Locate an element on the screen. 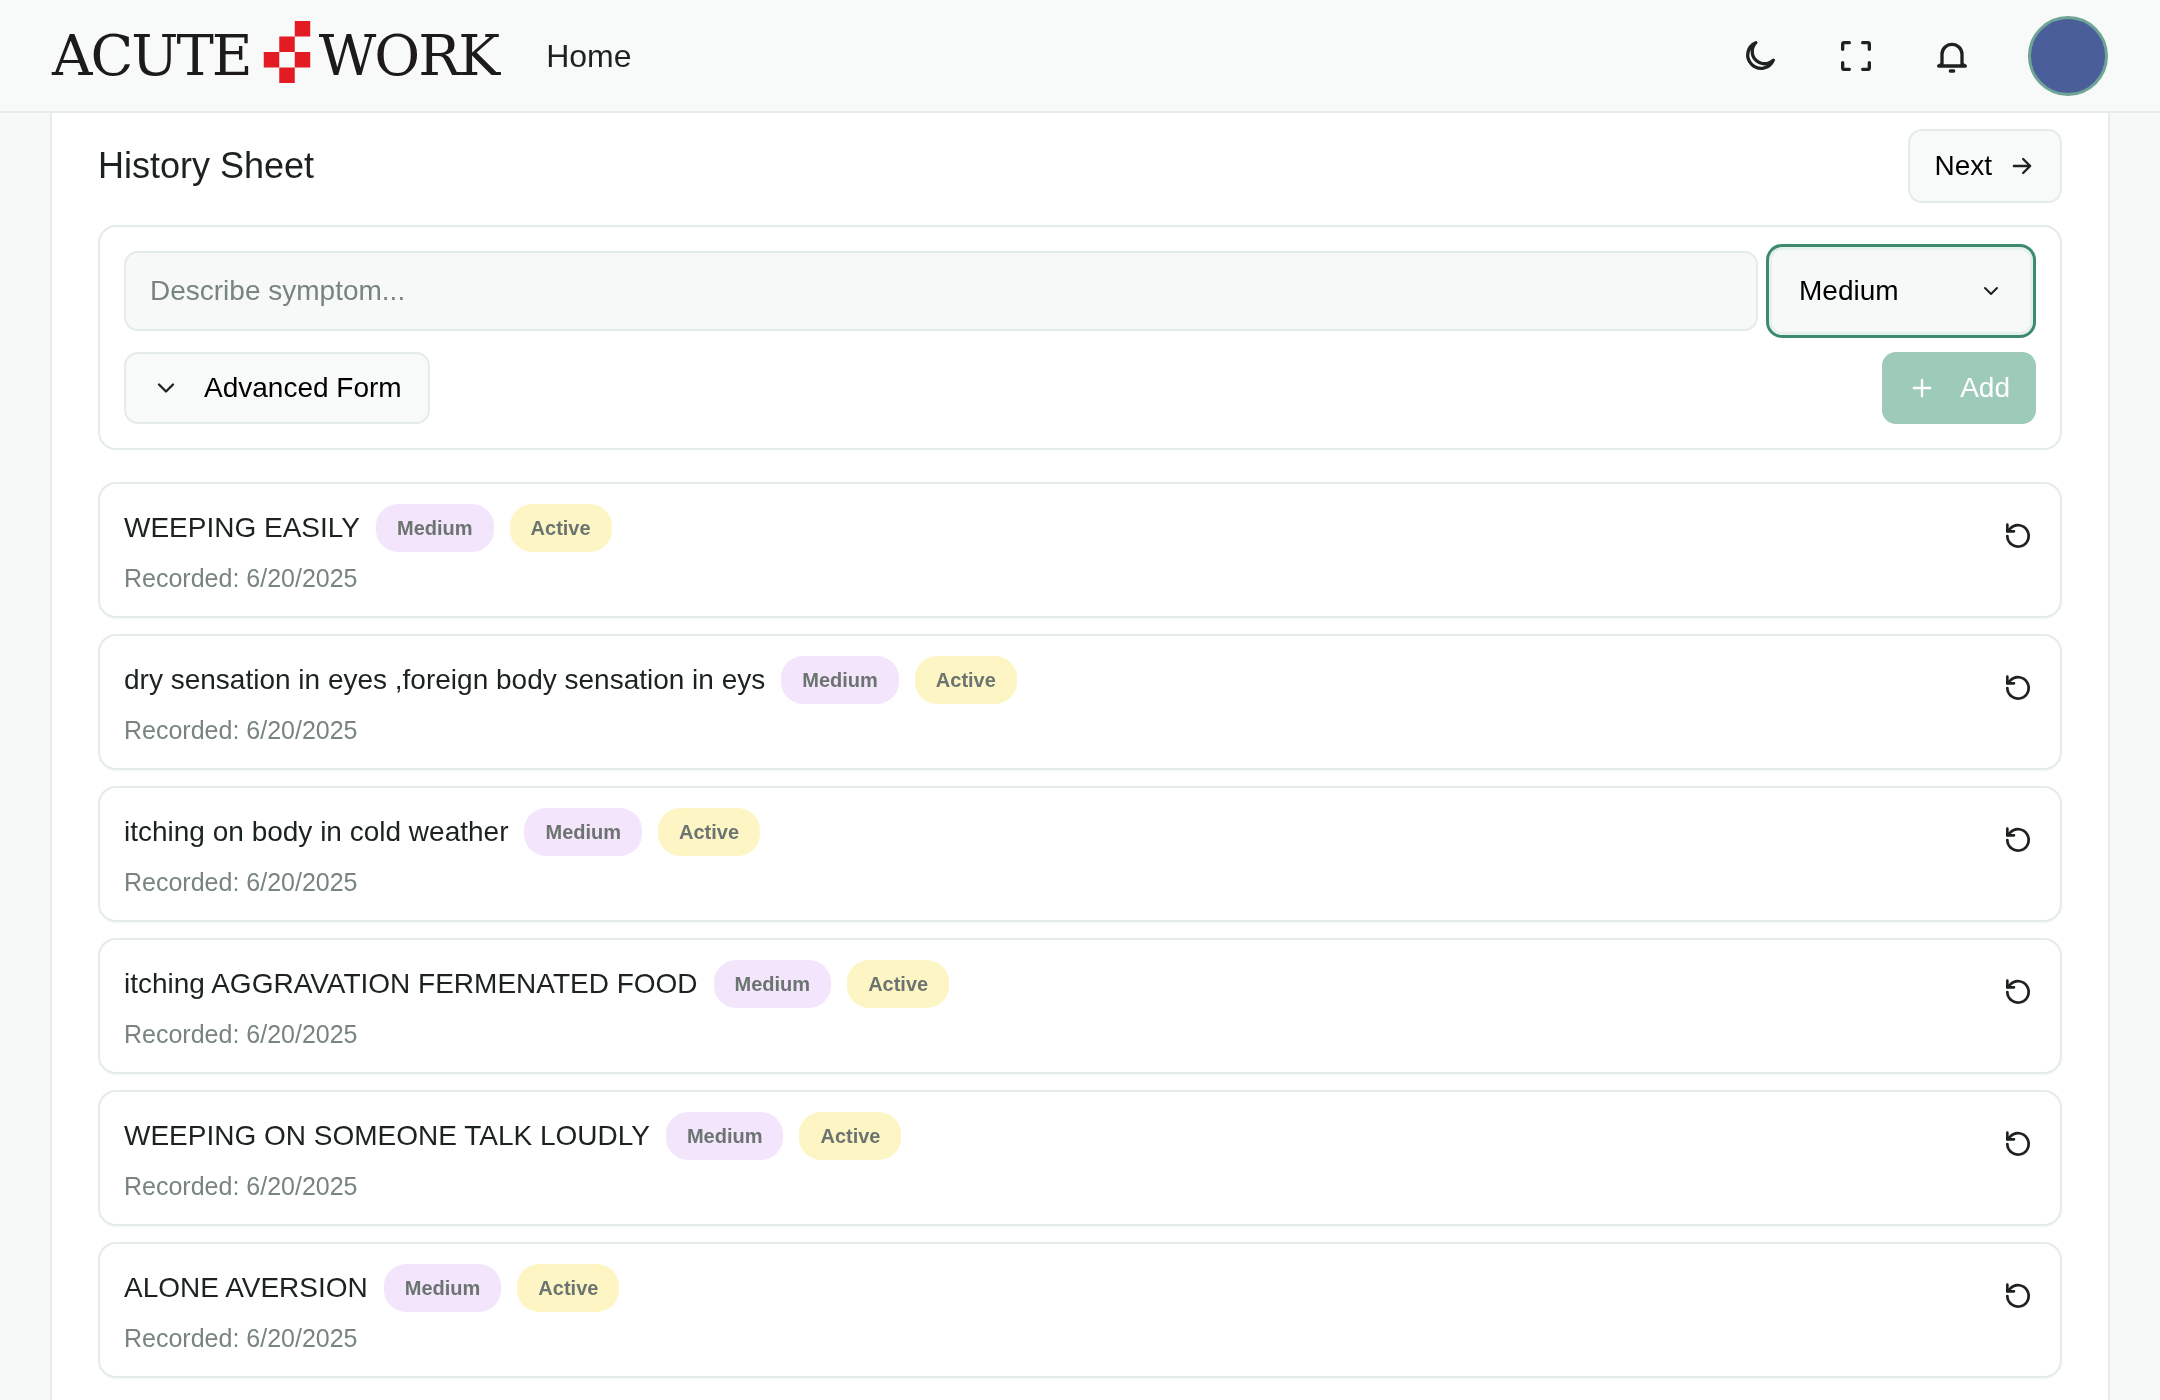  symptom-name: WEEPING ON SOMEONE TALK LOUDLY is located at coordinates (387, 1136).